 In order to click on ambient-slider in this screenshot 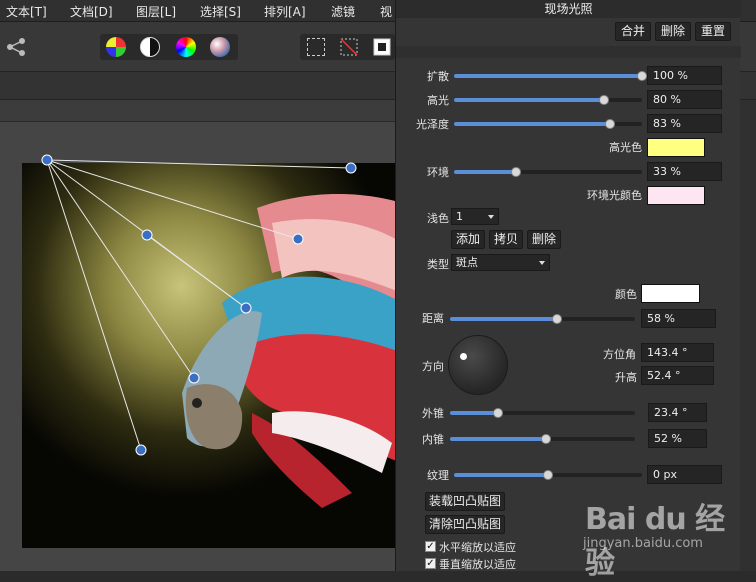, I will do `click(548, 172)`.